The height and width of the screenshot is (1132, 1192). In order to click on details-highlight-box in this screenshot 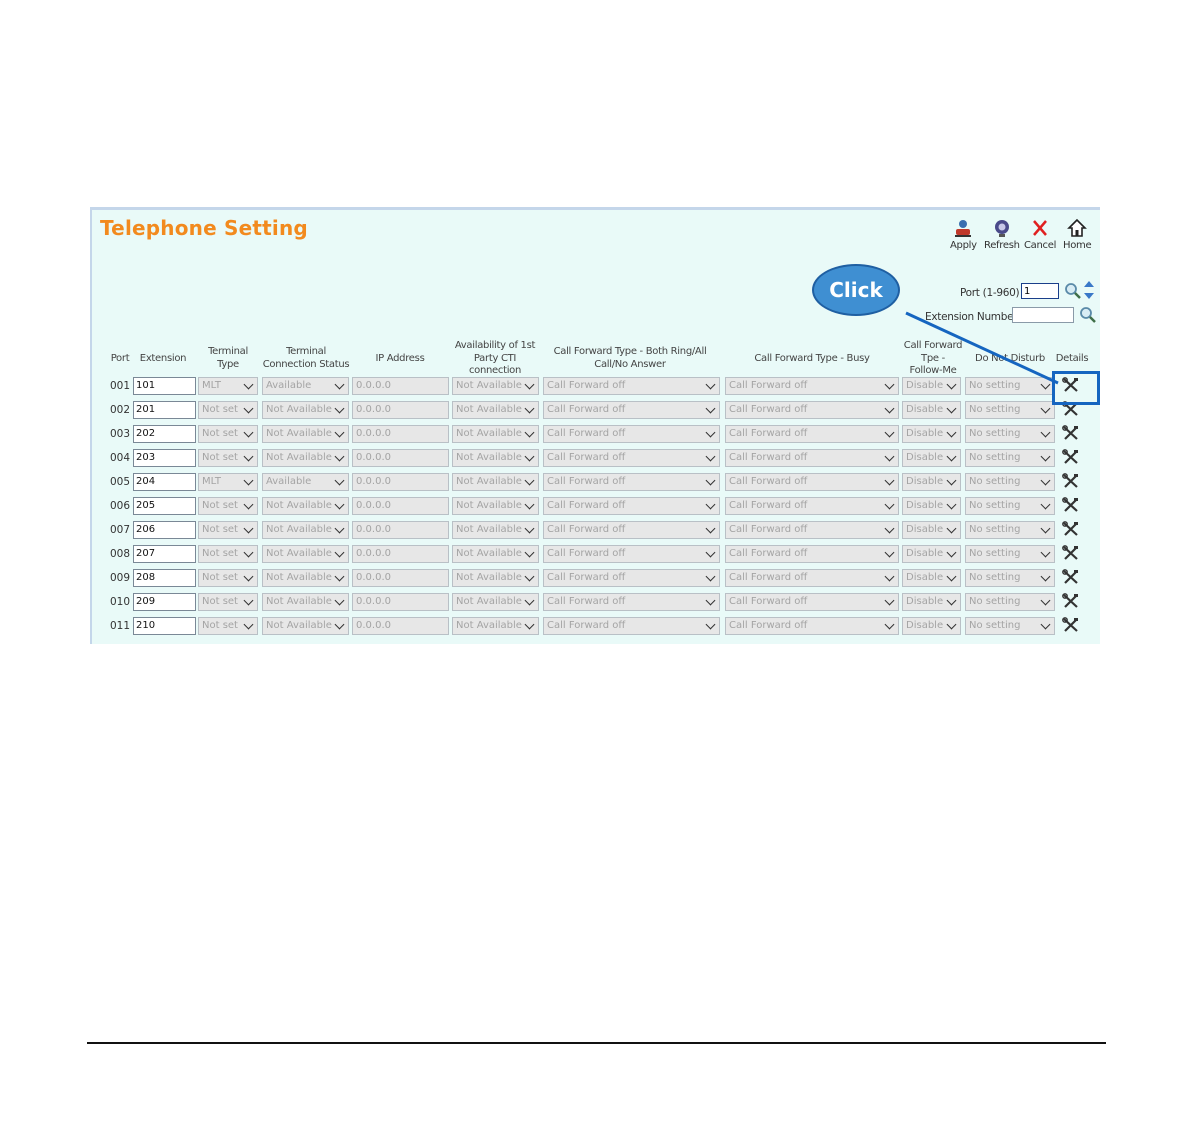, I will do `click(1076, 388)`.